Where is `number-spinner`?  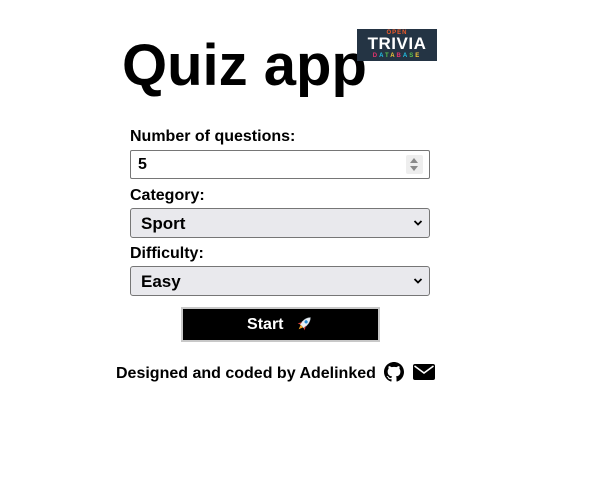 number-spinner is located at coordinates (414, 164).